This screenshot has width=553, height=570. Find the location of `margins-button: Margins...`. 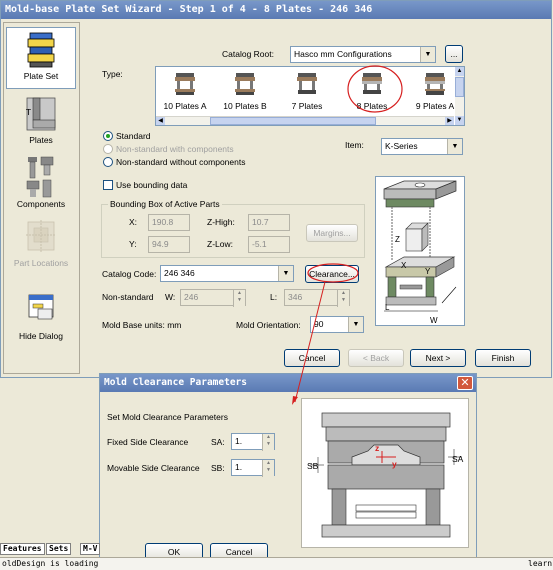

margins-button: Margins... is located at coordinates (332, 233).